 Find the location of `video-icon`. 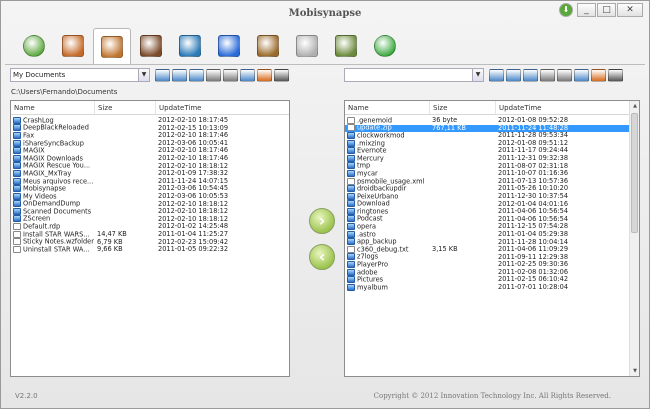

video-icon is located at coordinates (190, 46).